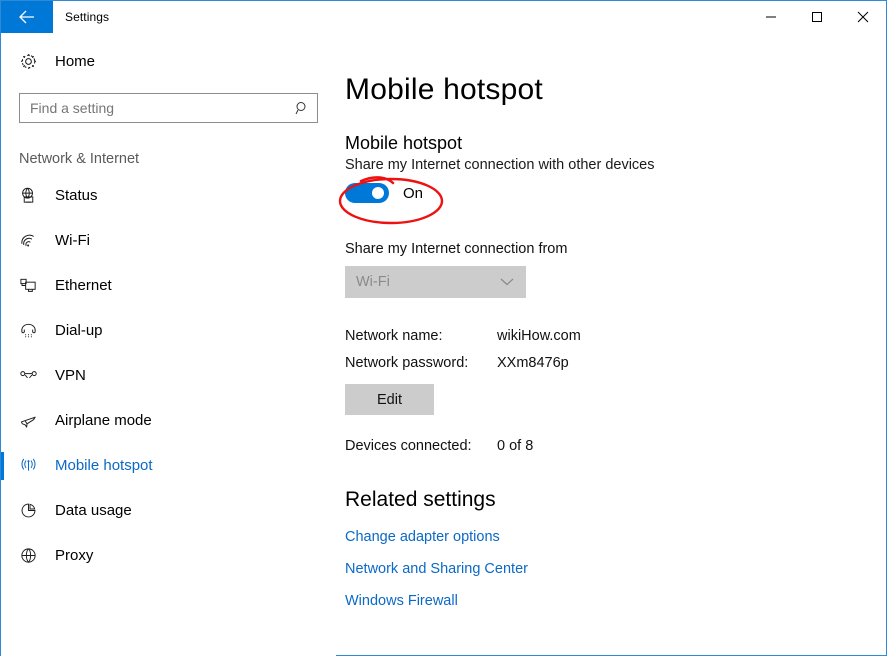  I want to click on search-input, so click(168, 108).